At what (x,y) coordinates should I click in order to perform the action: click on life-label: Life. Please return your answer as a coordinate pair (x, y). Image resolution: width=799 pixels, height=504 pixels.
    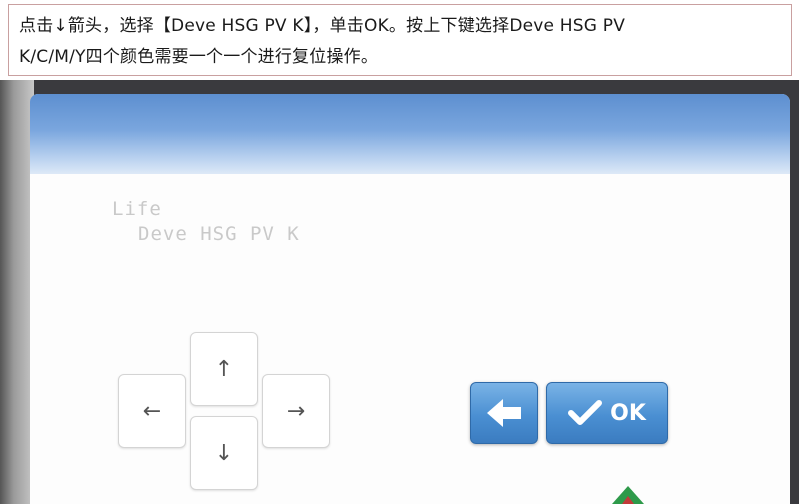
    Looking at the image, I should click on (137, 209).